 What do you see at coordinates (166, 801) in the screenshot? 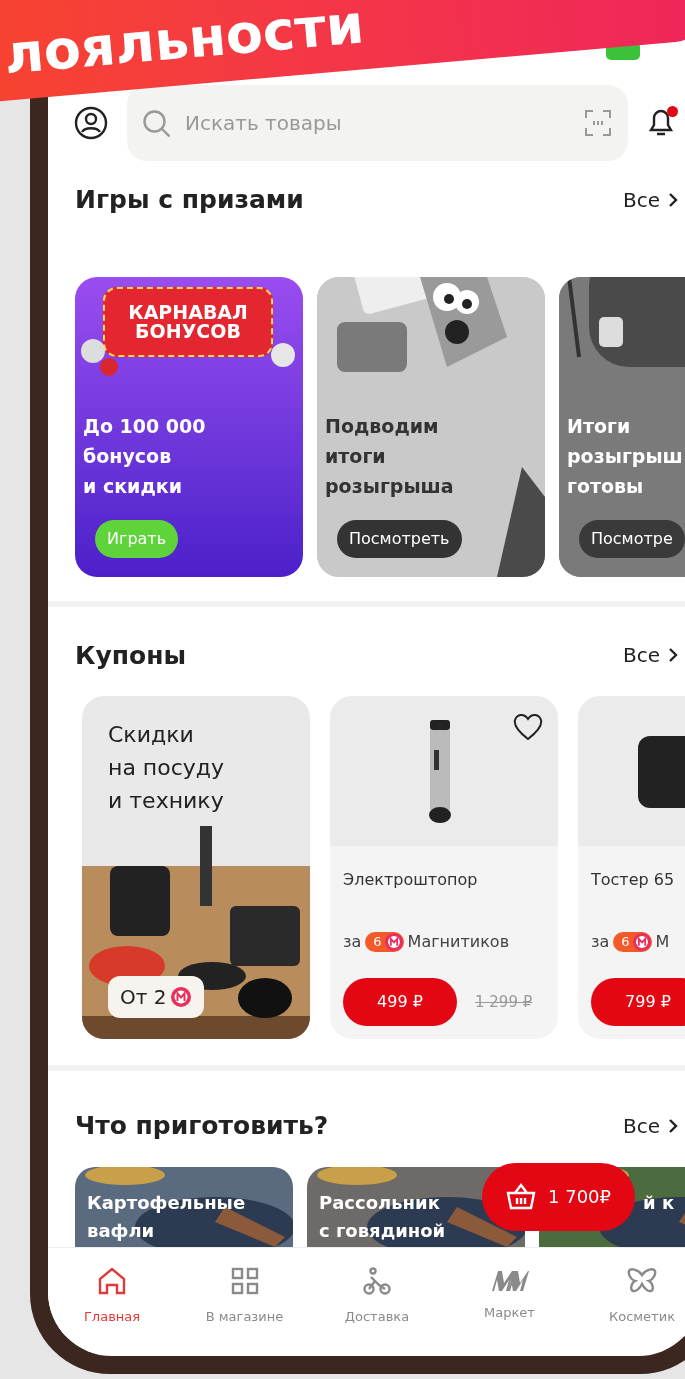
I see `promo-text: и технику` at bounding box center [166, 801].